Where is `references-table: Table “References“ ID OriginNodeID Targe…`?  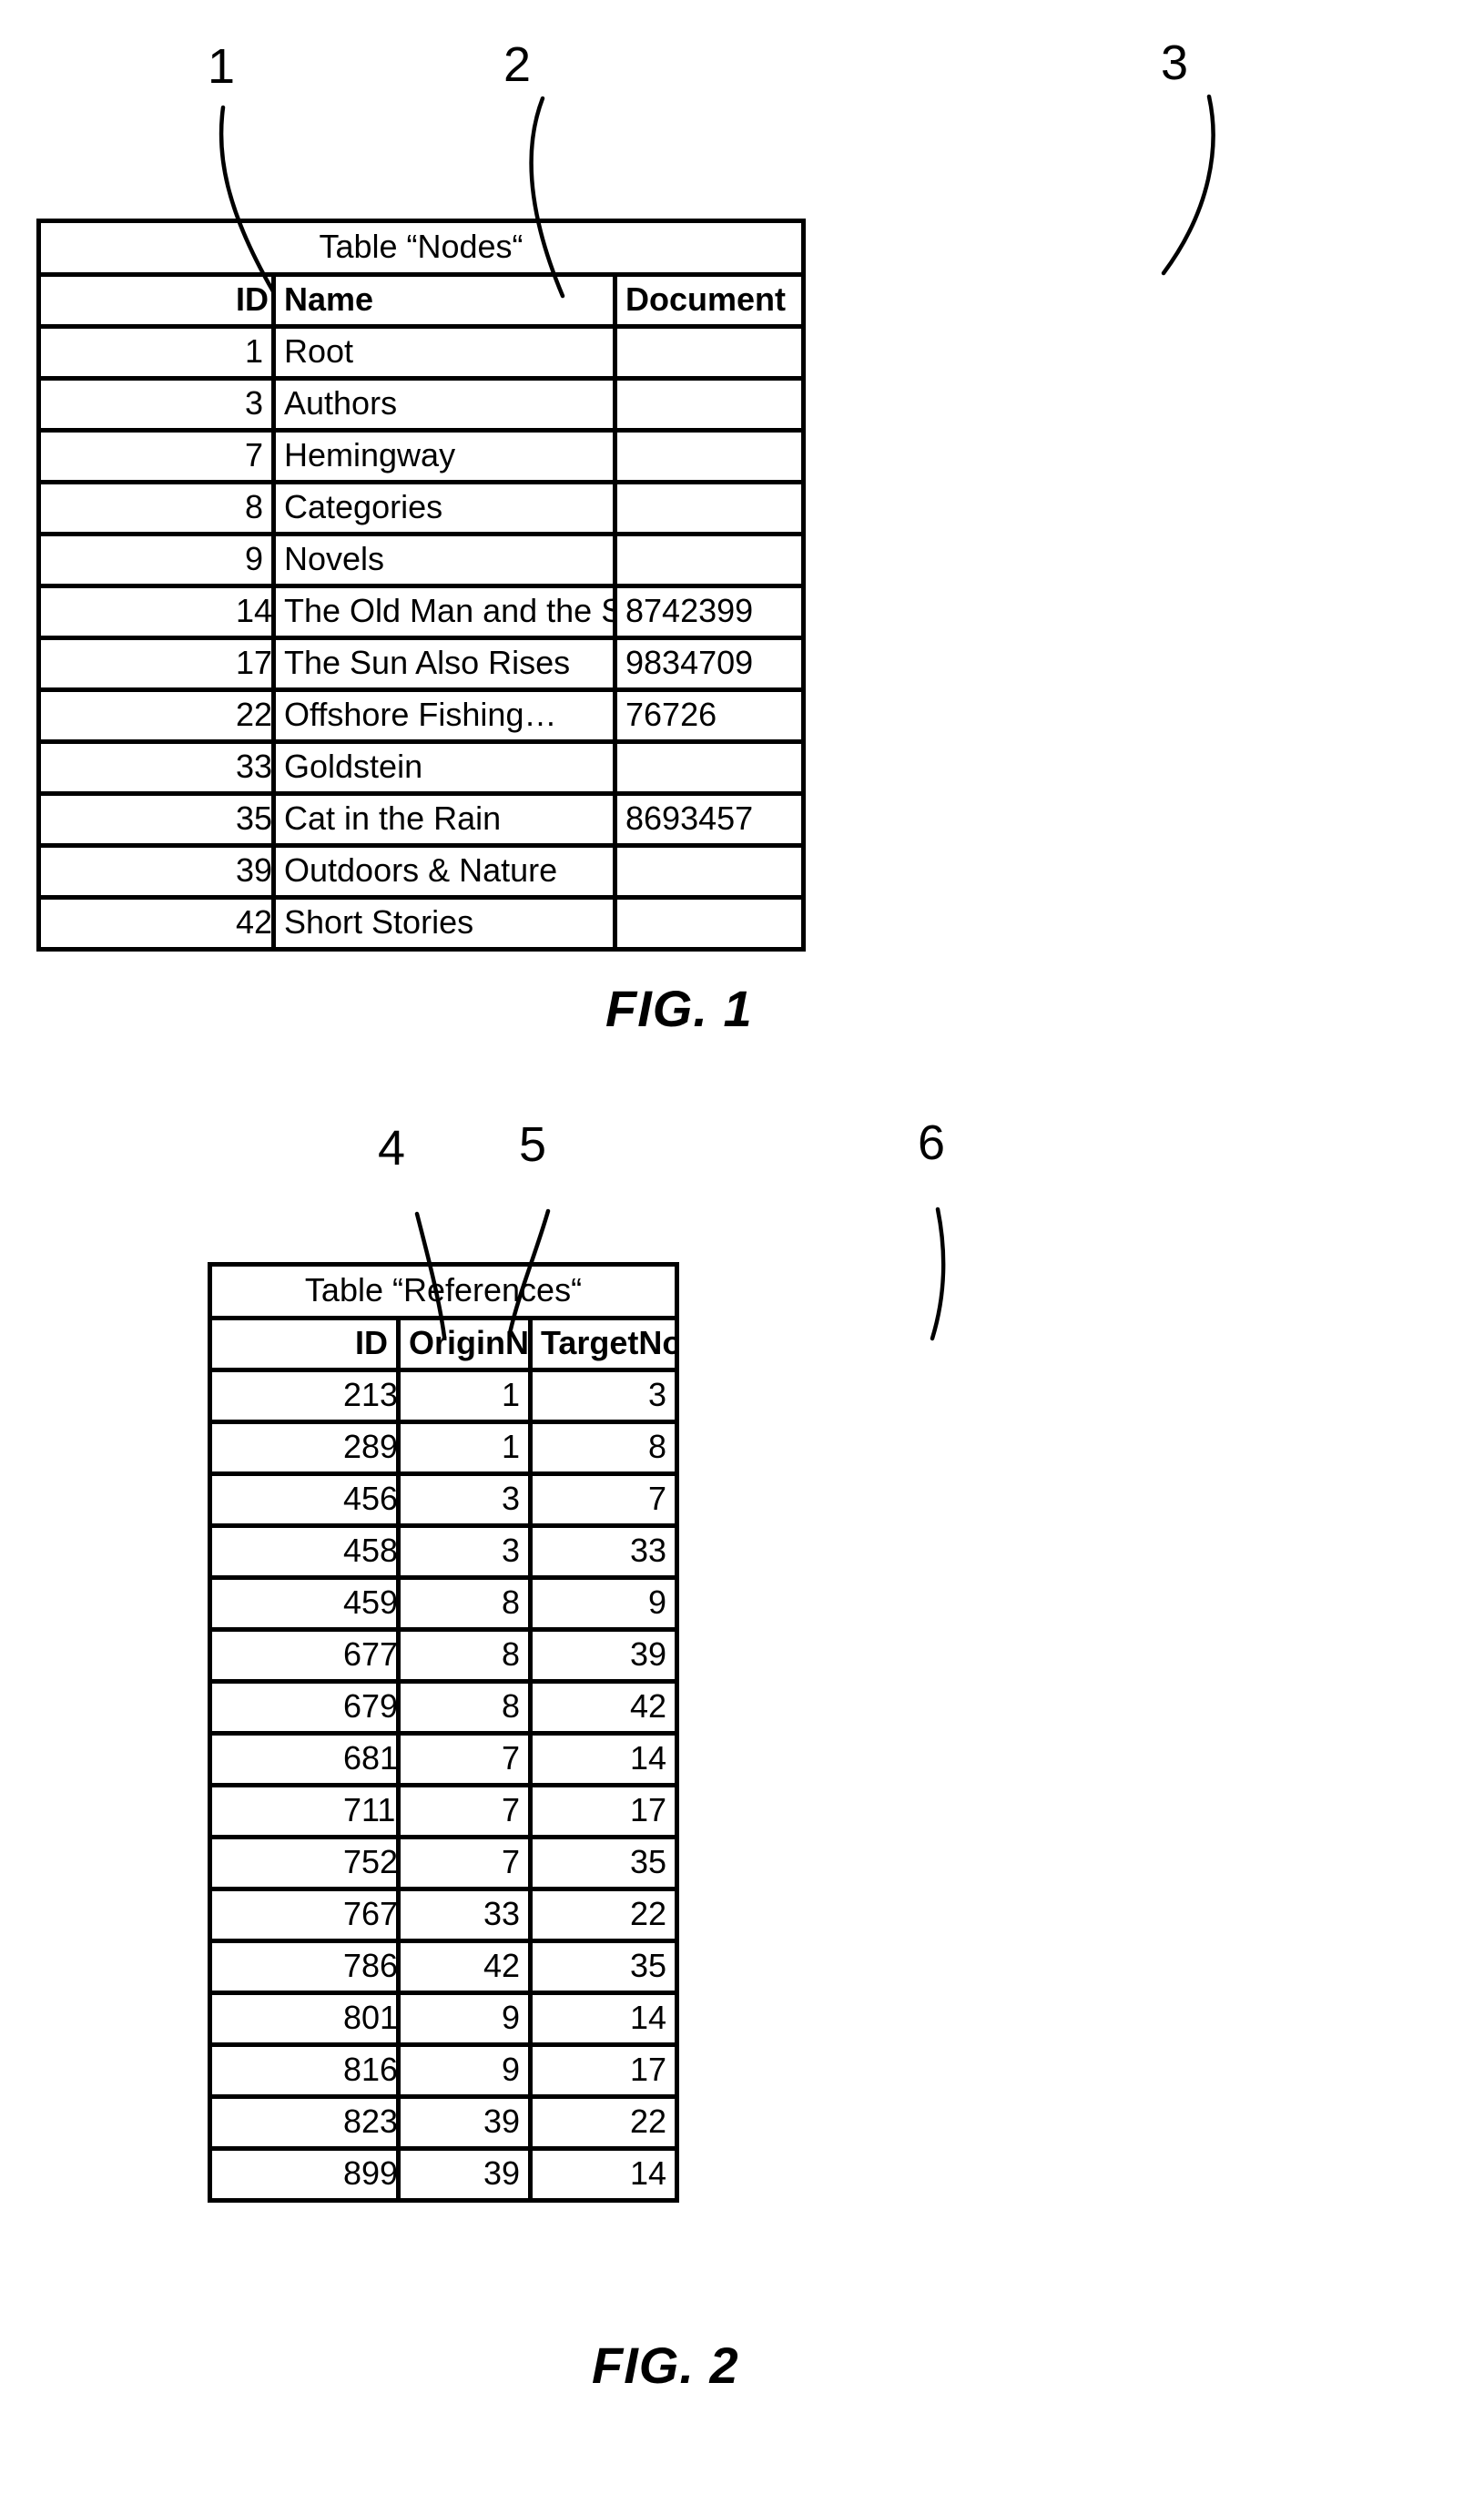 references-table: Table “References“ ID OriginNodeID Targe… is located at coordinates (443, 1733).